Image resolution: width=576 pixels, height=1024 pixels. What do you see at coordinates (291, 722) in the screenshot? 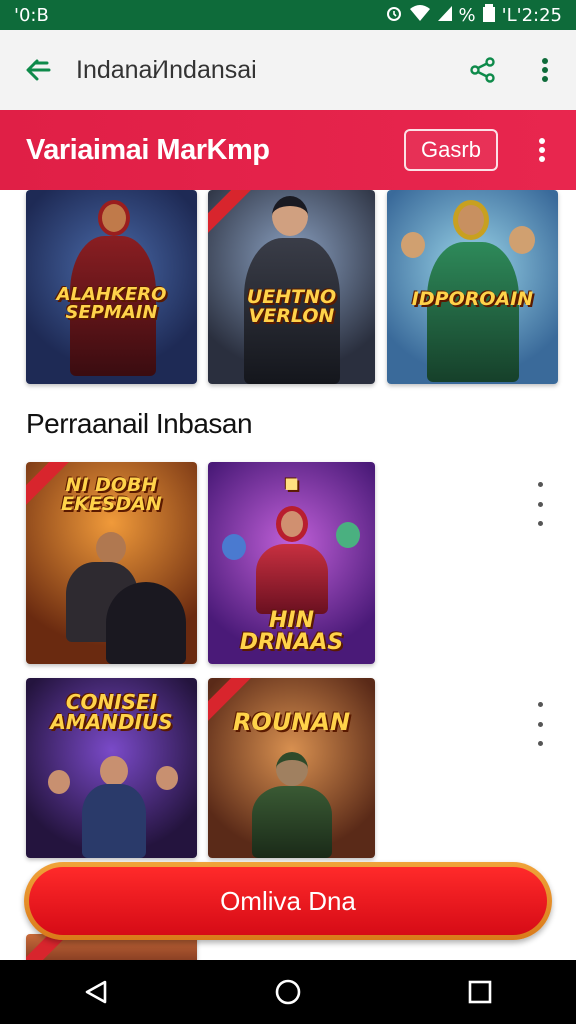
I see `game-card-title: ROUNAN` at bounding box center [291, 722].